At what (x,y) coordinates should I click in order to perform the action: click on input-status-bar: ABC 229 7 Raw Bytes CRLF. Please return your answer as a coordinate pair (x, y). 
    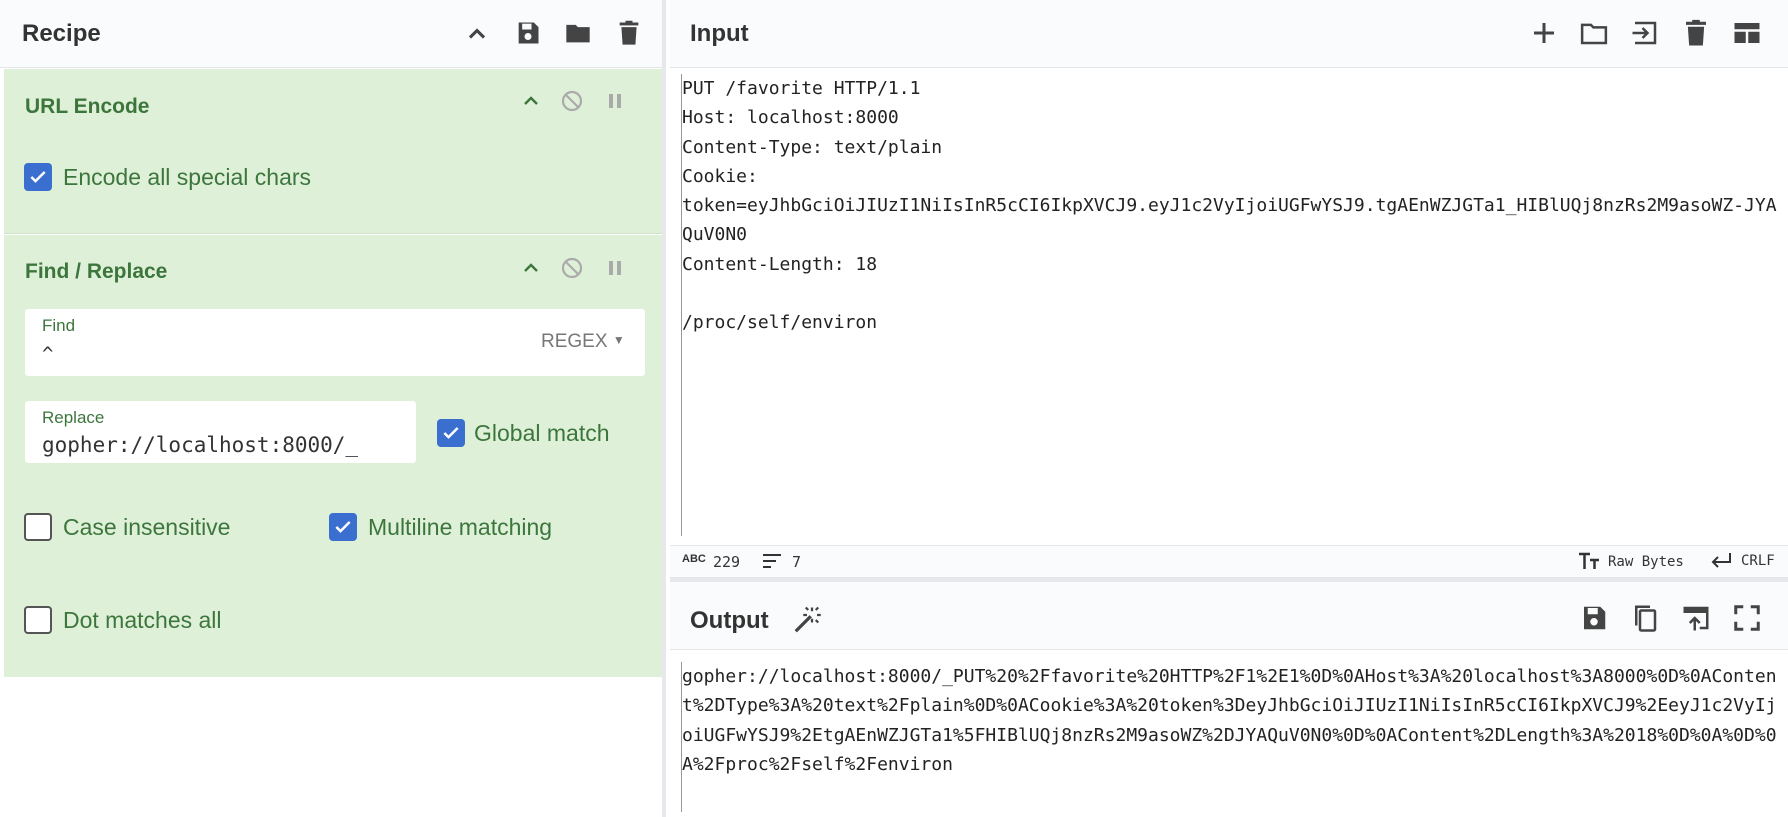
    Looking at the image, I should click on (1229, 561).